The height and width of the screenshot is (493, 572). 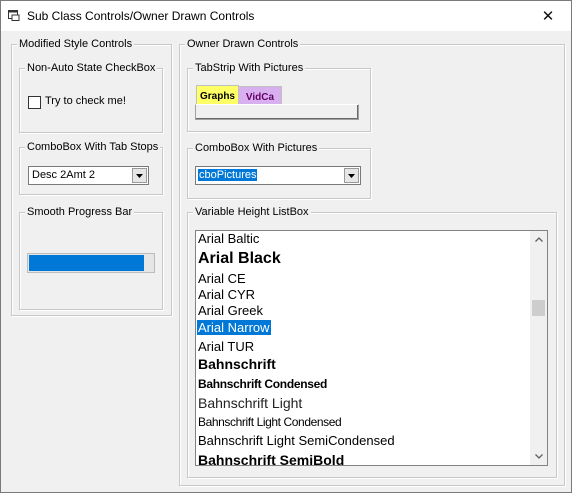 I want to click on combo-pictures-legend: ComboBox With Pictures, so click(x=256, y=148).